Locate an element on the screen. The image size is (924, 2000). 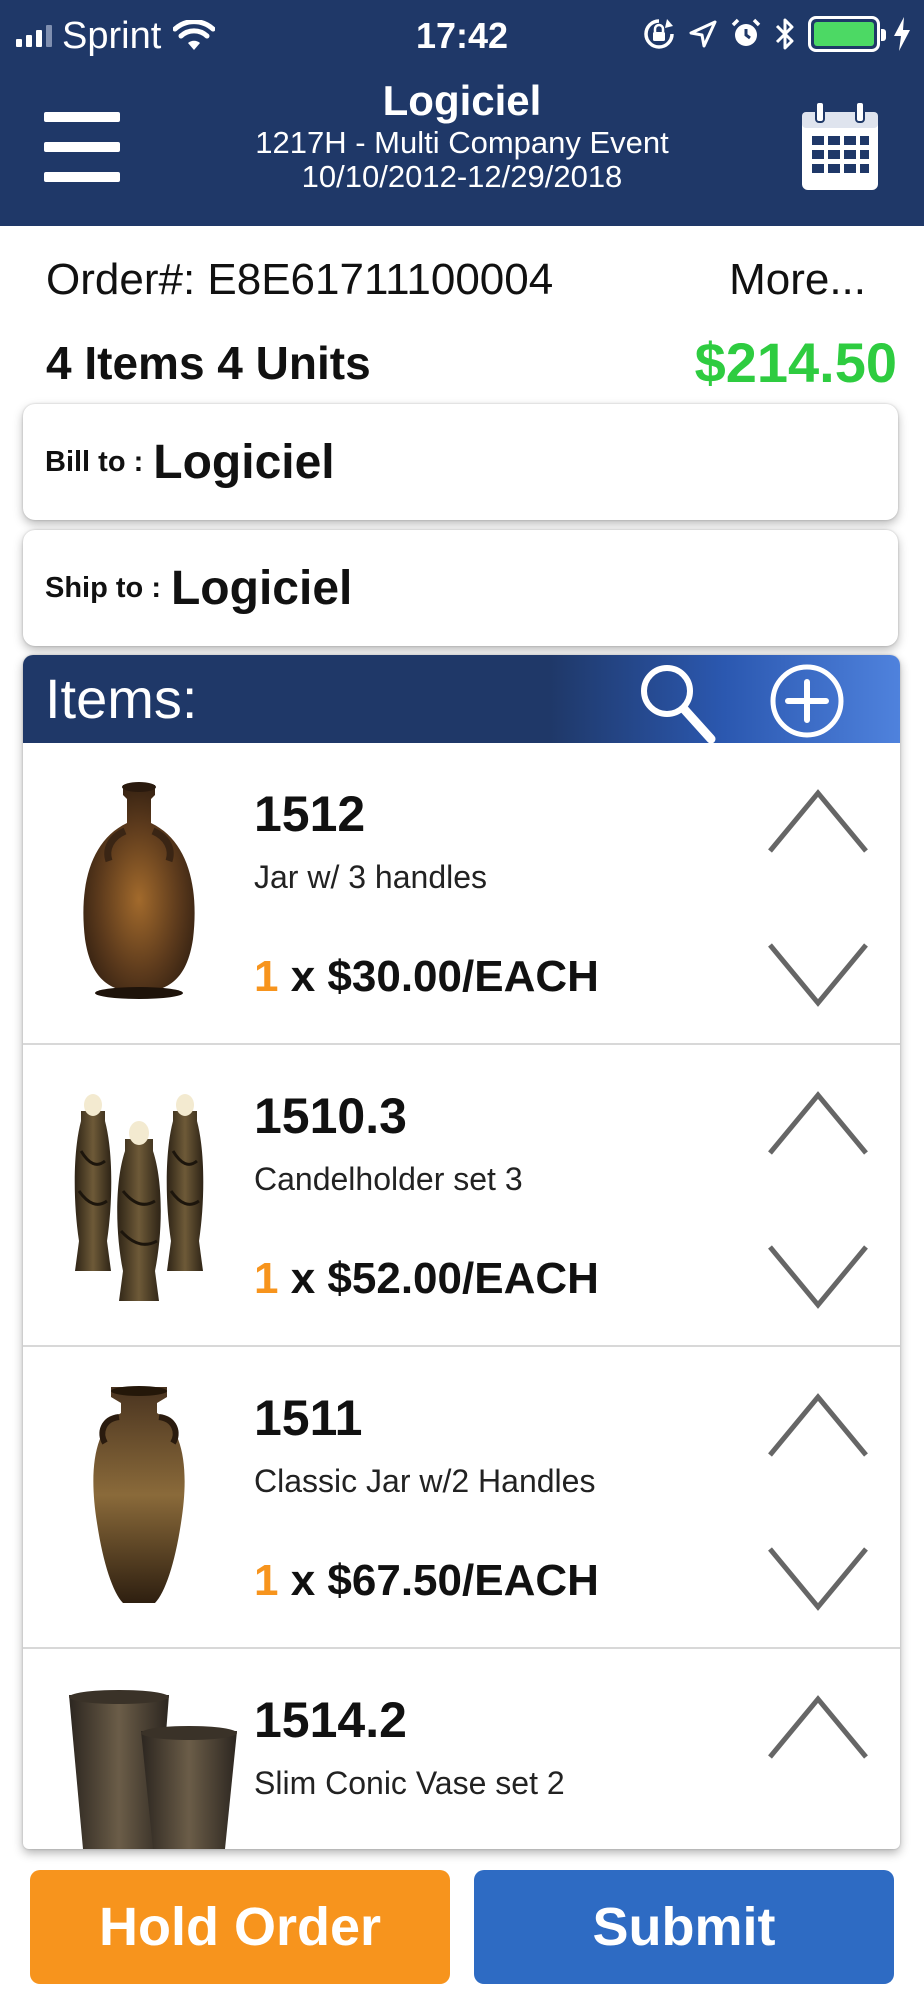
alarm-icon is located at coordinates (746, 32).